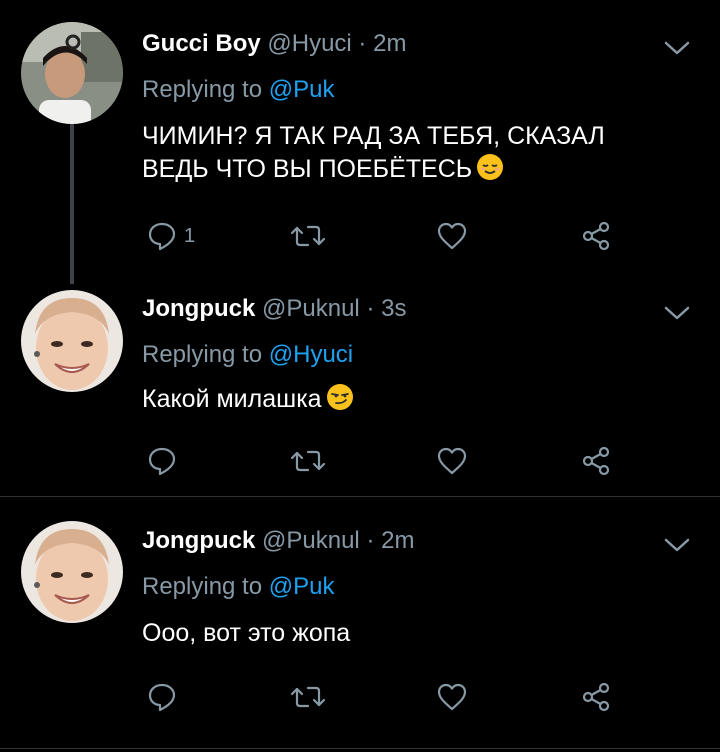 The width and height of the screenshot is (720, 752). I want to click on reply-mention-link: @Hyuci, so click(311, 354).